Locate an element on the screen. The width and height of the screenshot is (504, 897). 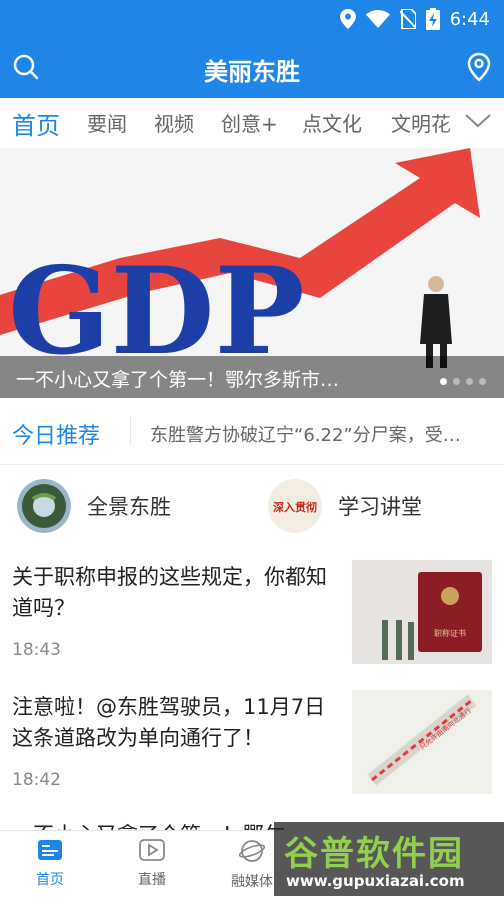
watermark: 谷普软件园 www.gupuxiazai.com is located at coordinates (389, 859).